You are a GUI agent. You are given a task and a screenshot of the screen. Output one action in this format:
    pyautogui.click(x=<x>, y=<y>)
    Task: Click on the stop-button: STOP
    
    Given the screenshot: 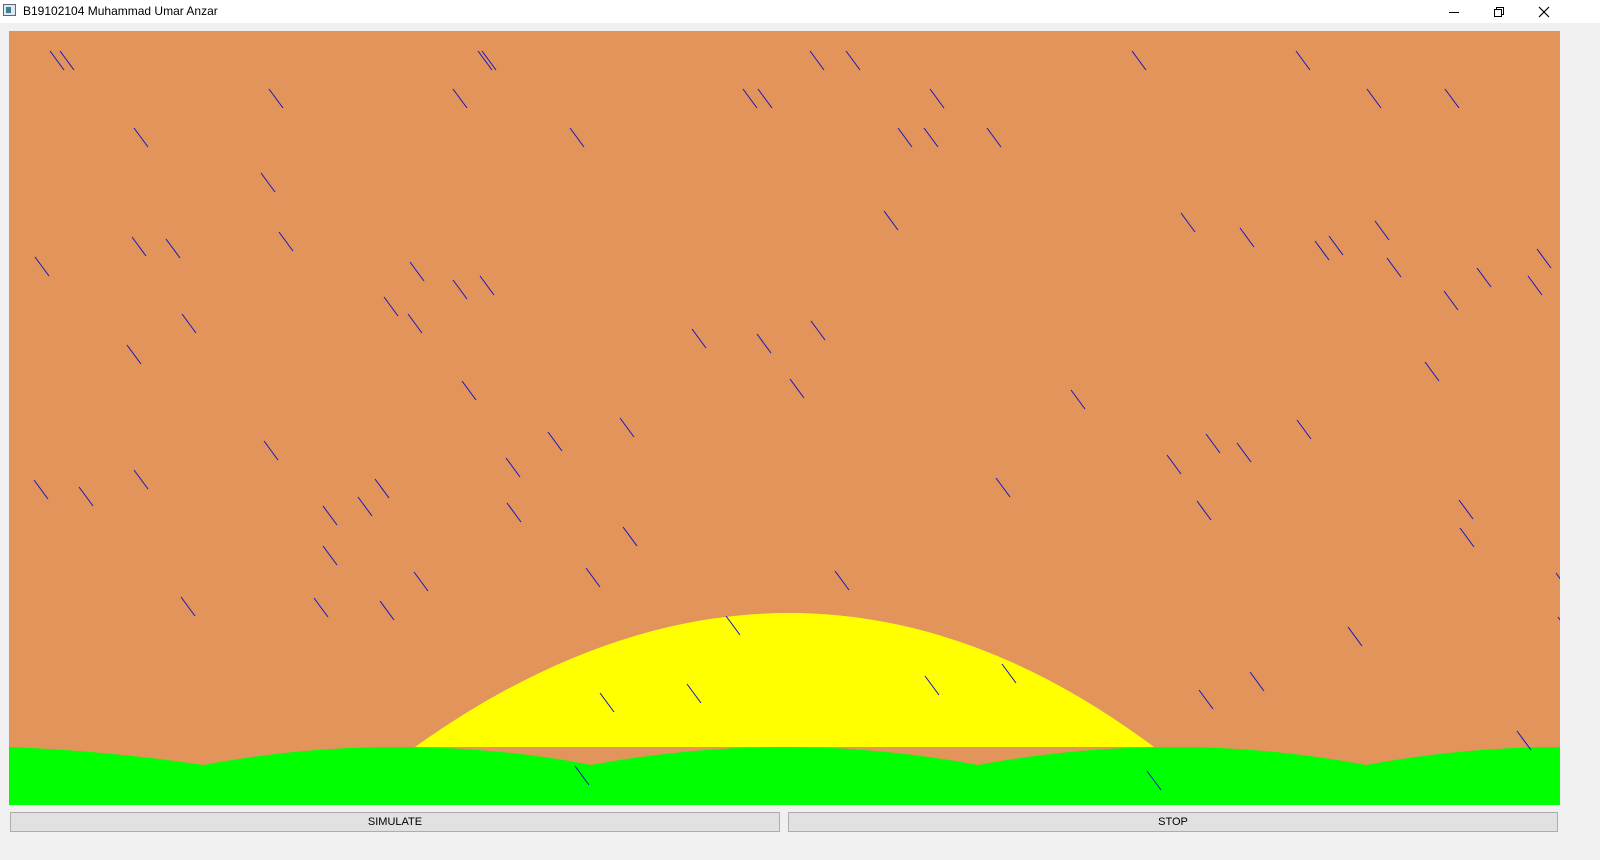 What is the action you would take?
    pyautogui.click(x=1173, y=822)
    